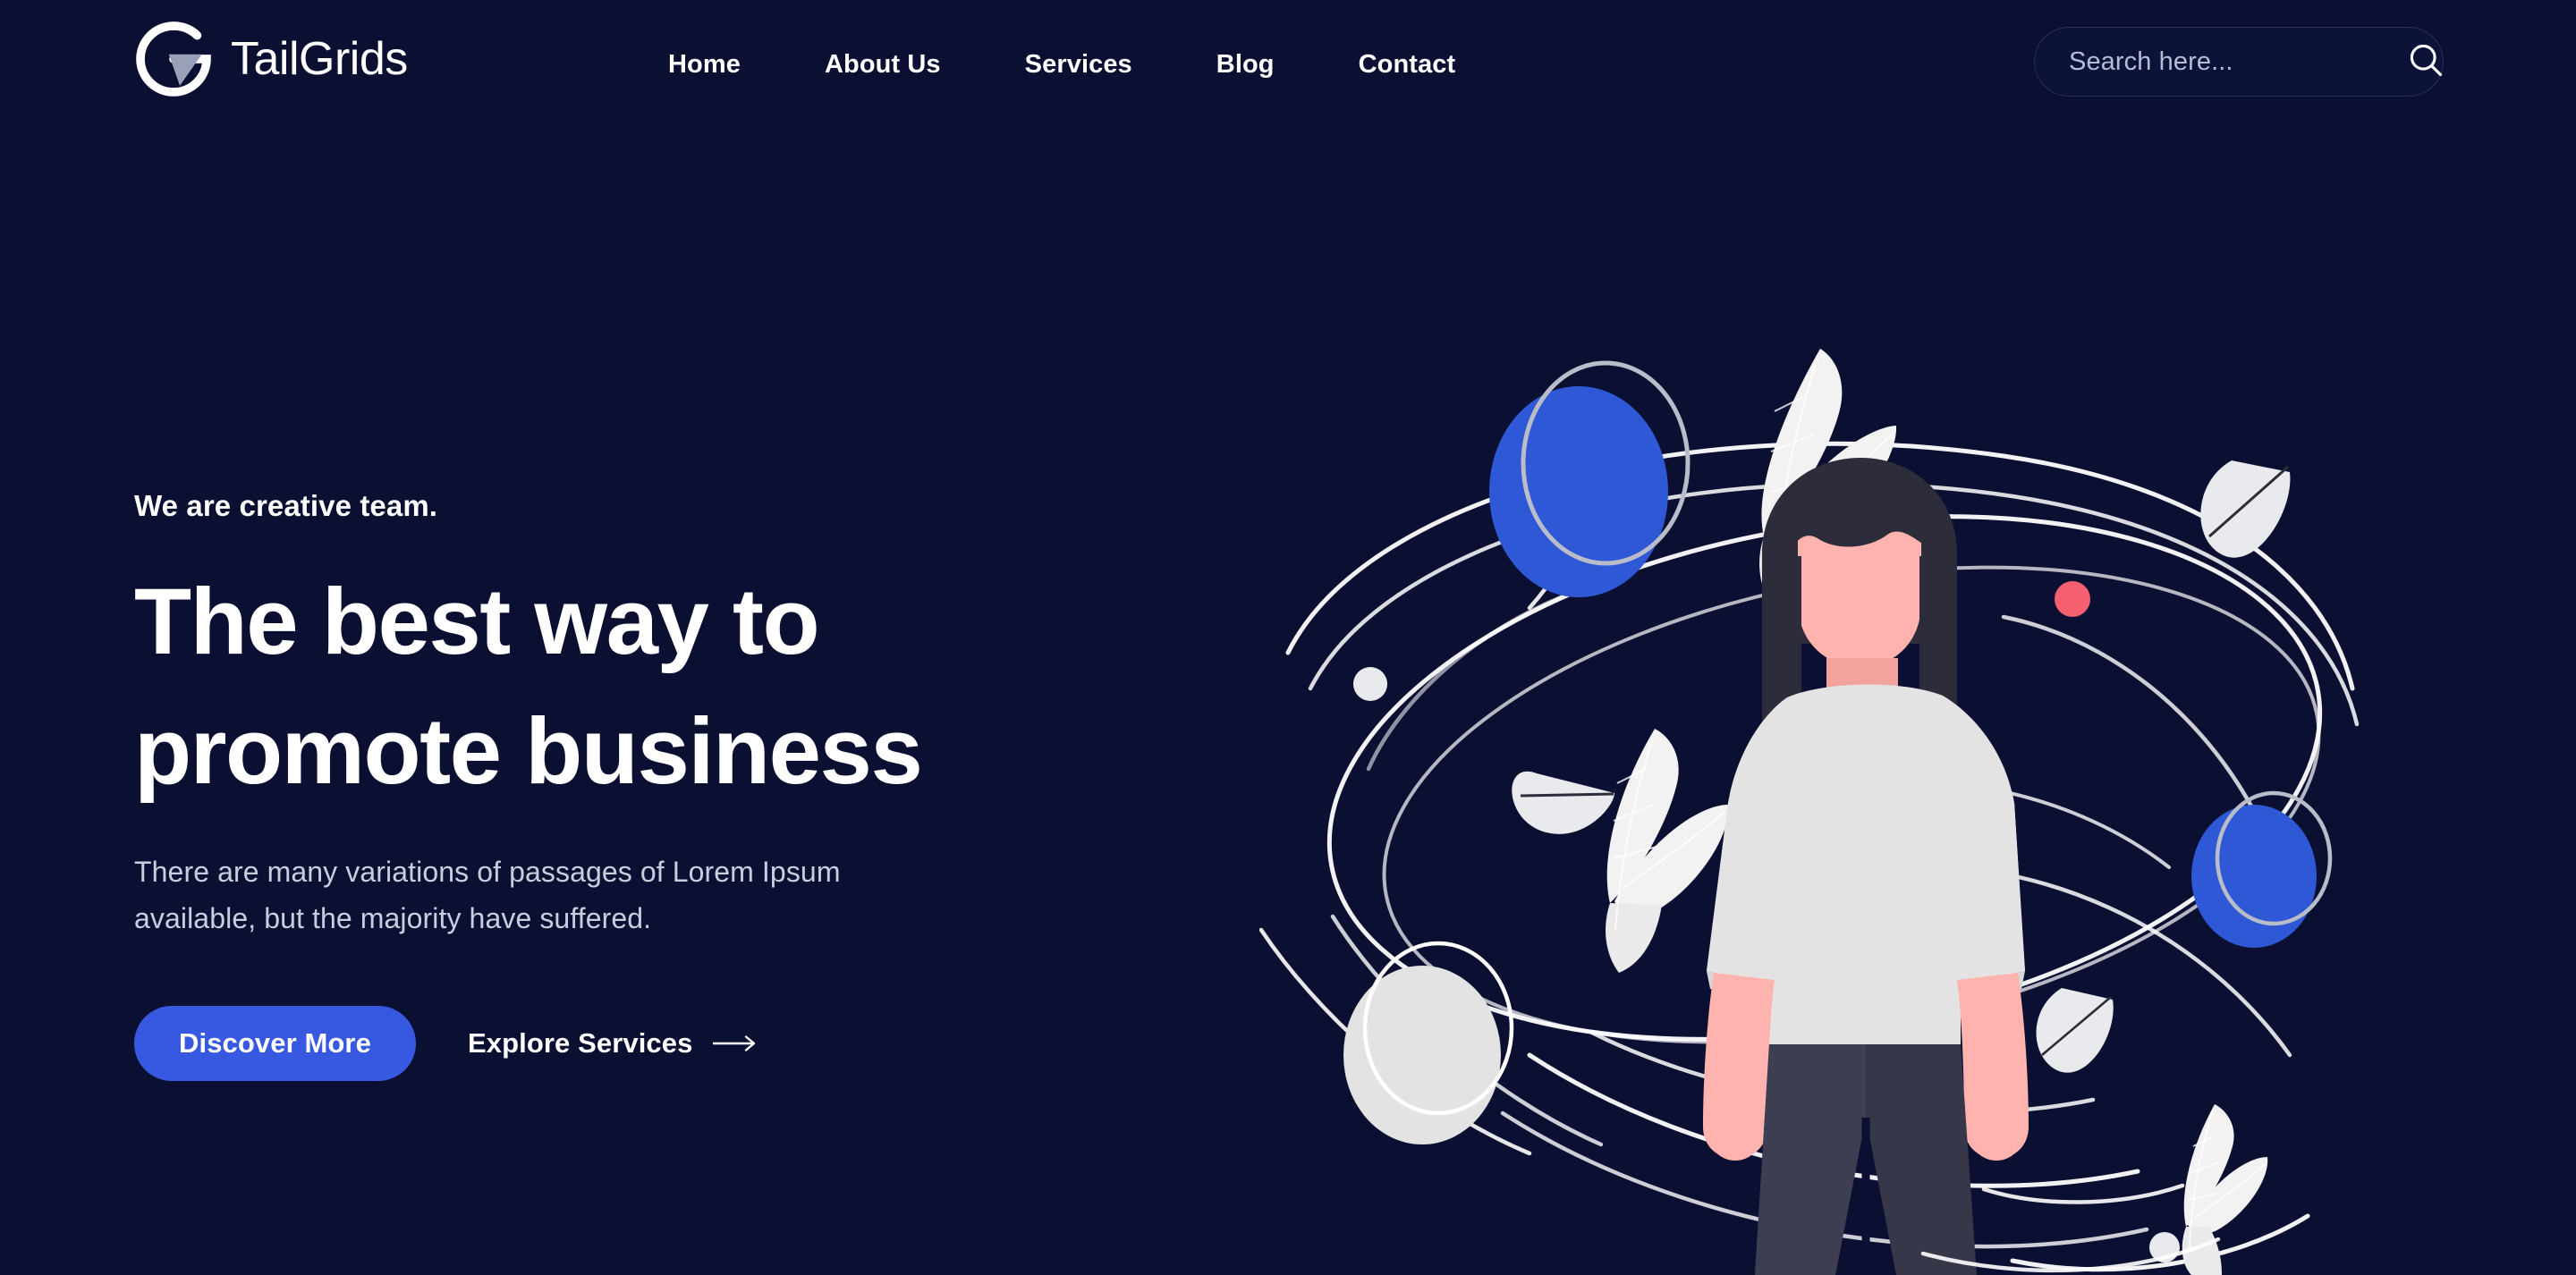  I want to click on nav-item-services: Services, so click(1078, 64).